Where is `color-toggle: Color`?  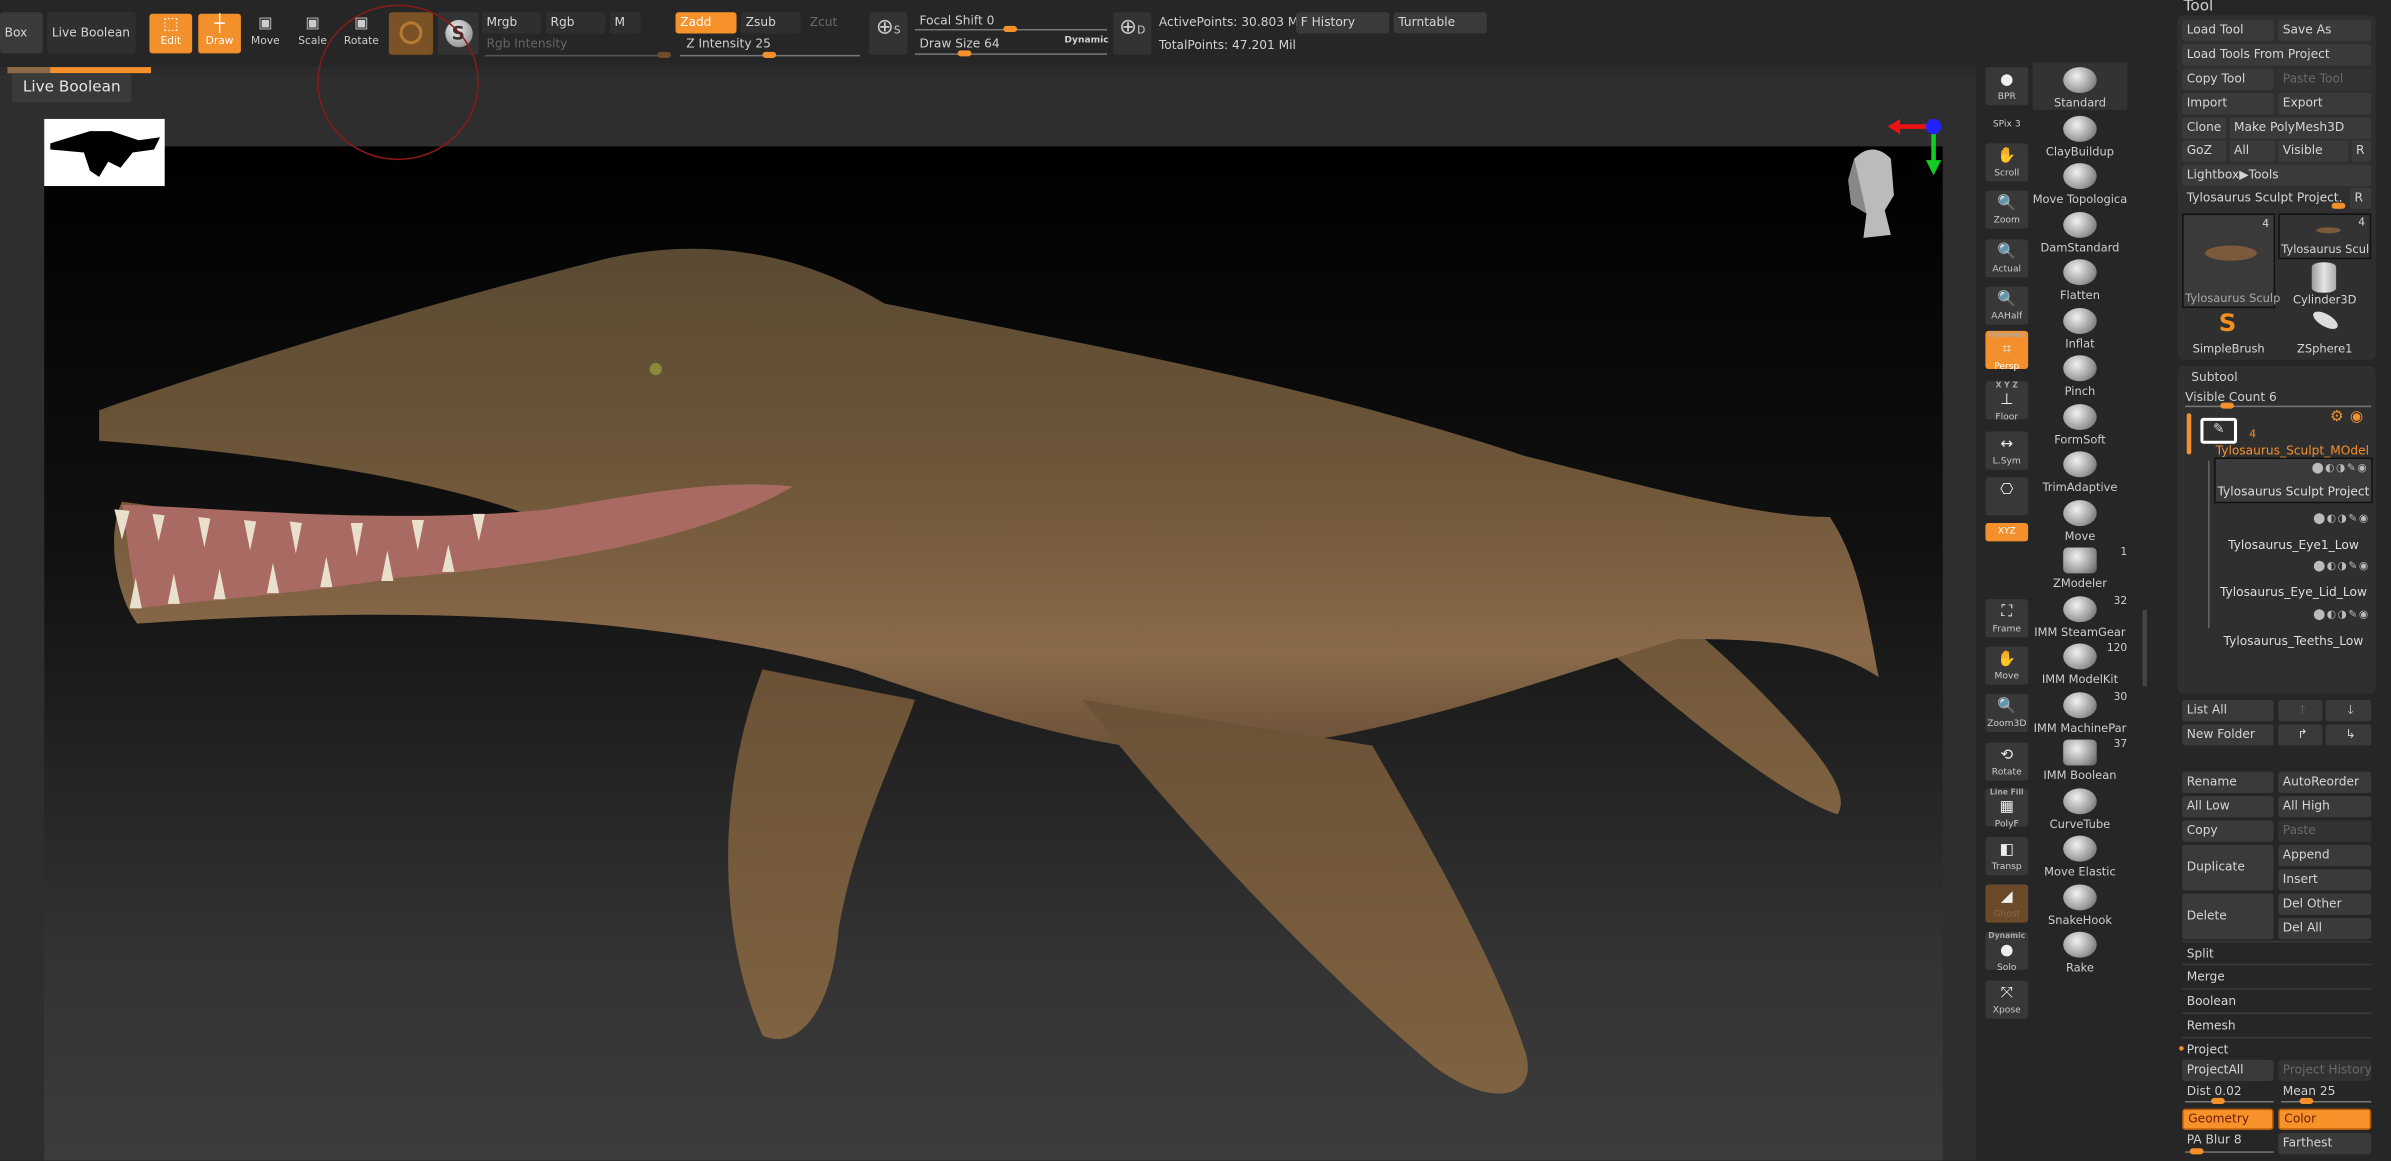
color-toggle: Color is located at coordinates (2325, 1119).